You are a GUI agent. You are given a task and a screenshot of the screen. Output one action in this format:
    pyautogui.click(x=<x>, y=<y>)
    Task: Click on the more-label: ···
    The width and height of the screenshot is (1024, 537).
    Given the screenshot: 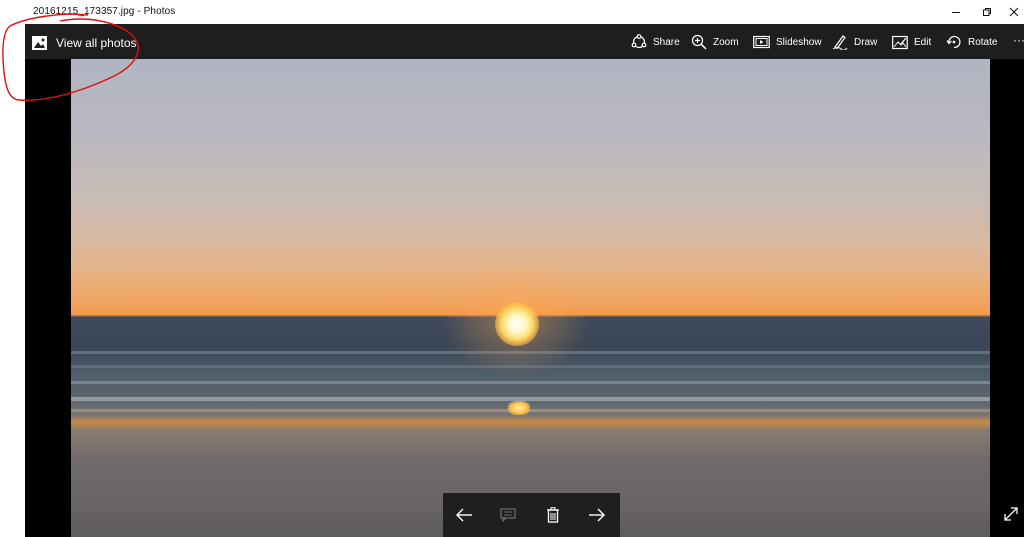 What is the action you would take?
    pyautogui.click(x=1018, y=40)
    